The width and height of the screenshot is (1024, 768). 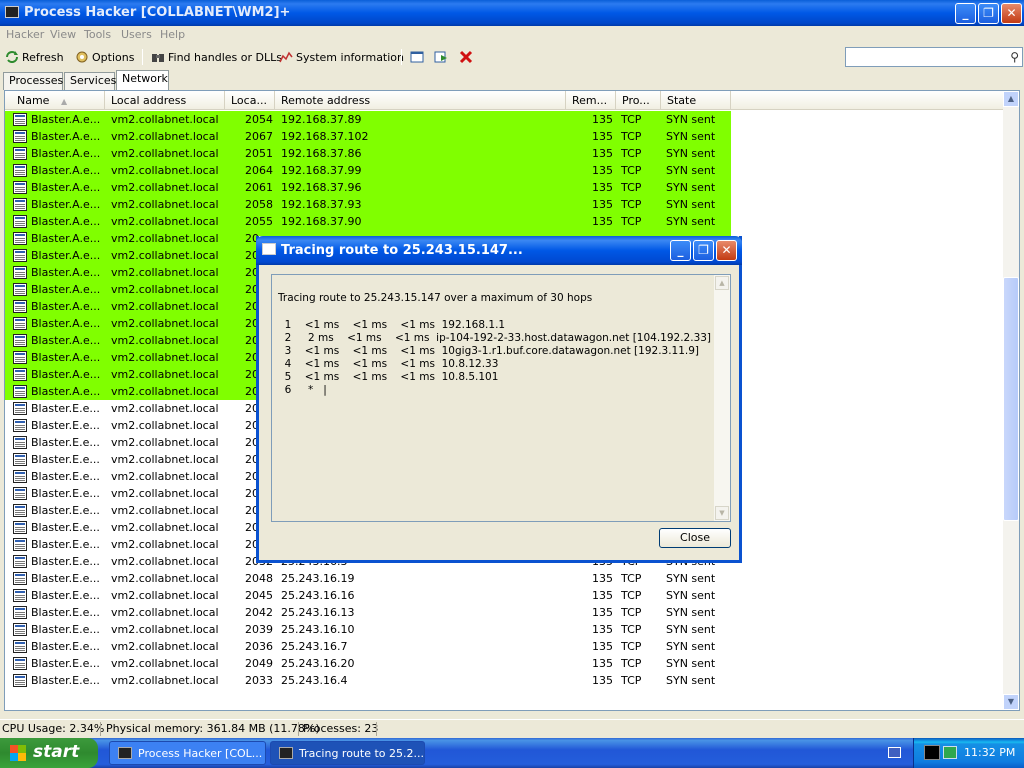 What do you see at coordinates (49, 753) in the screenshot?
I see `start-button: start` at bounding box center [49, 753].